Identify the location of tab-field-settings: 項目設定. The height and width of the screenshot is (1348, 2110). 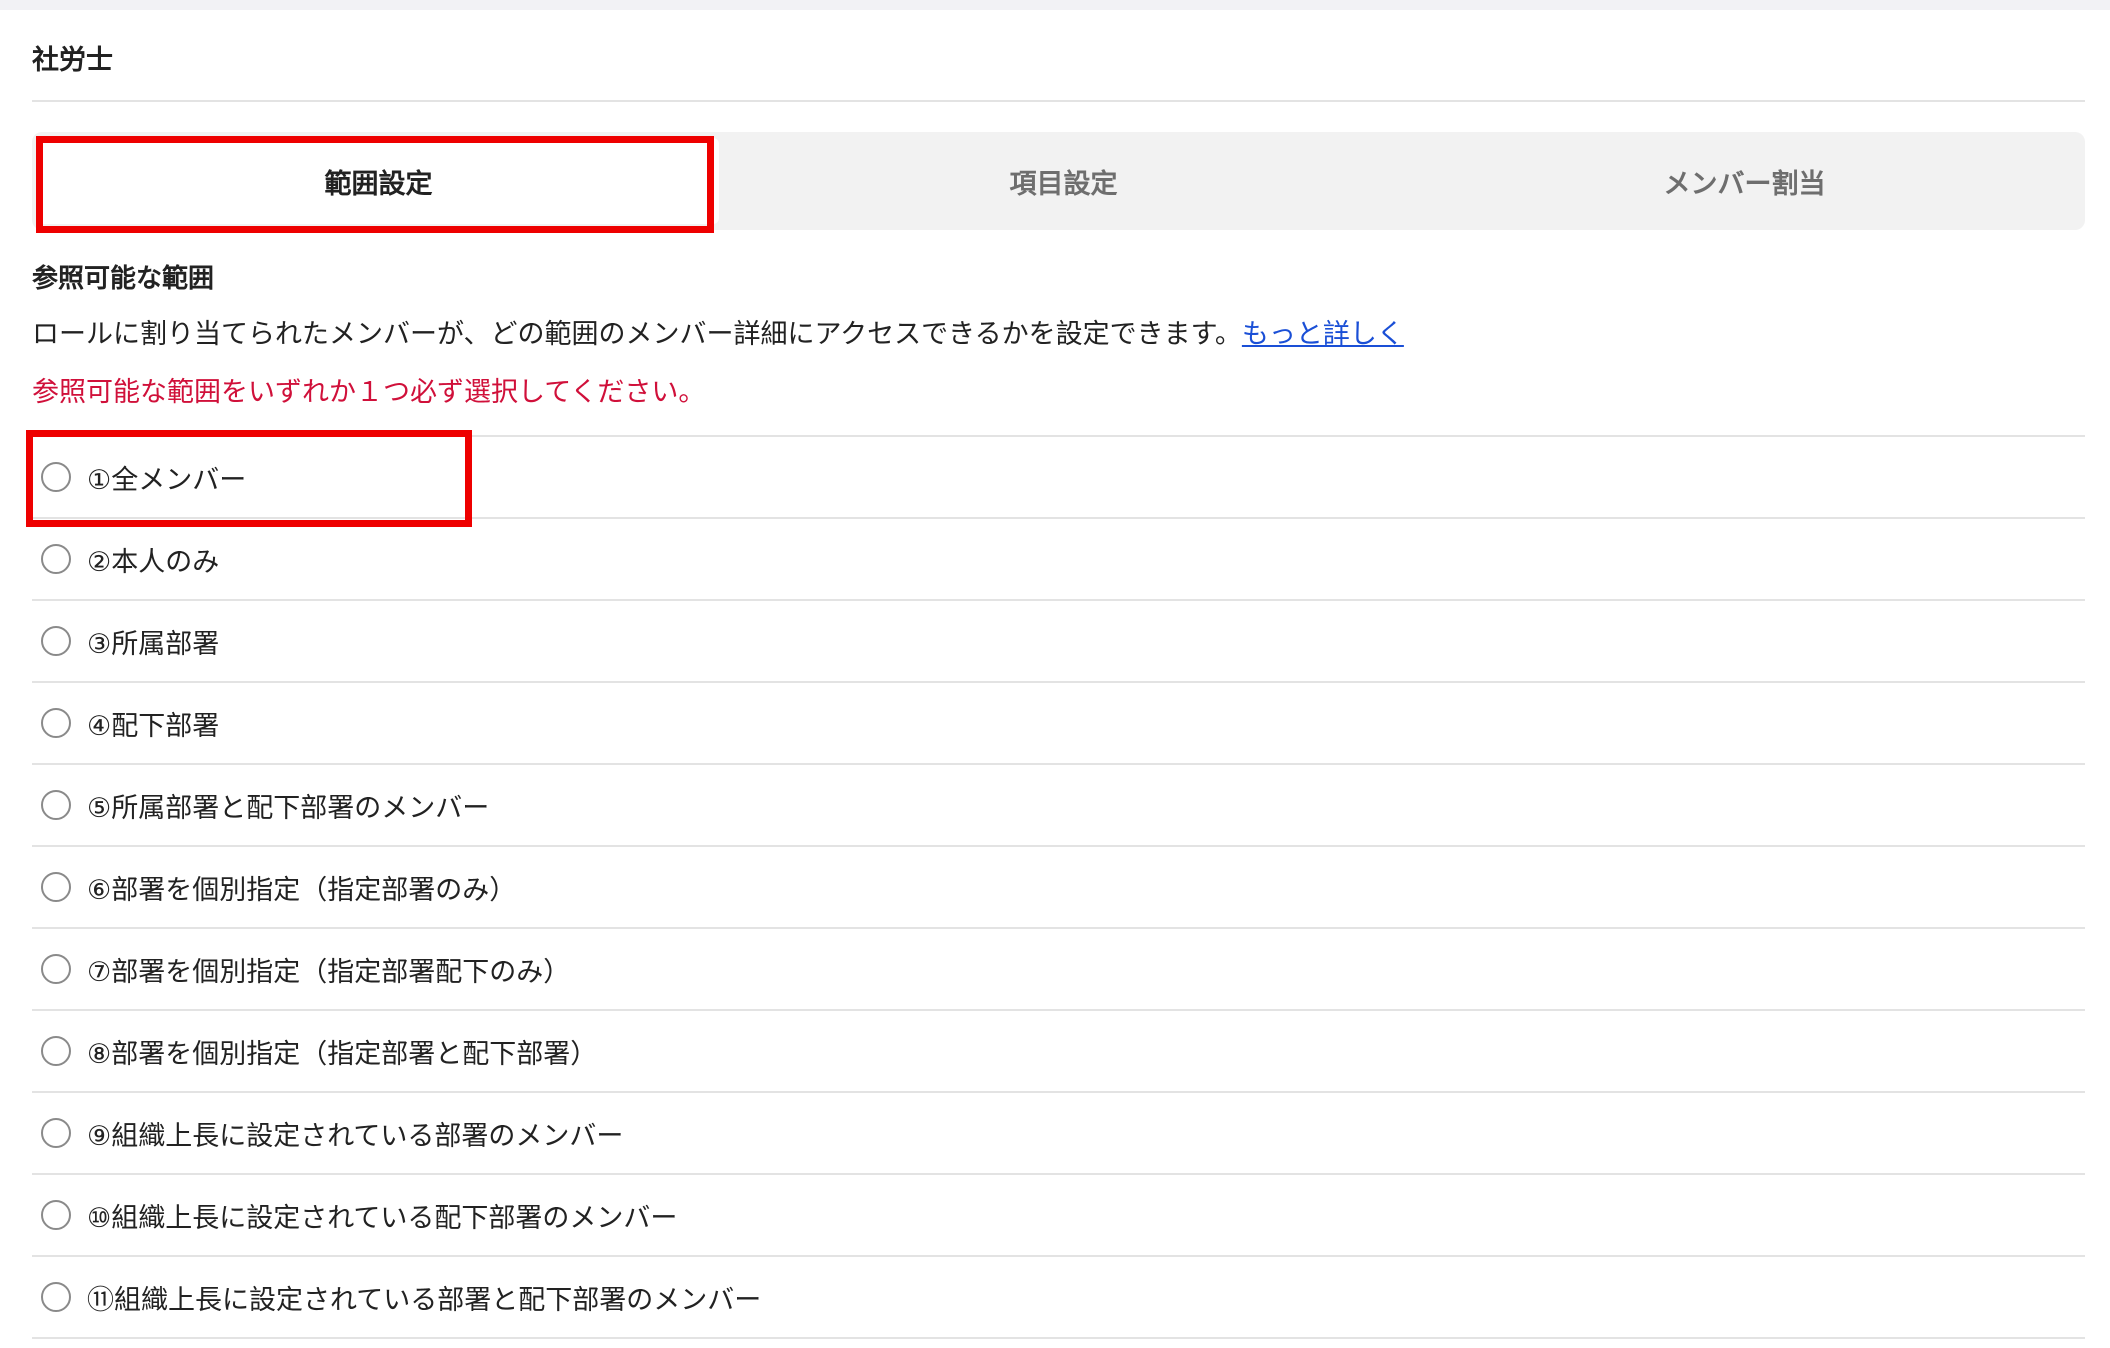
(1063, 181).